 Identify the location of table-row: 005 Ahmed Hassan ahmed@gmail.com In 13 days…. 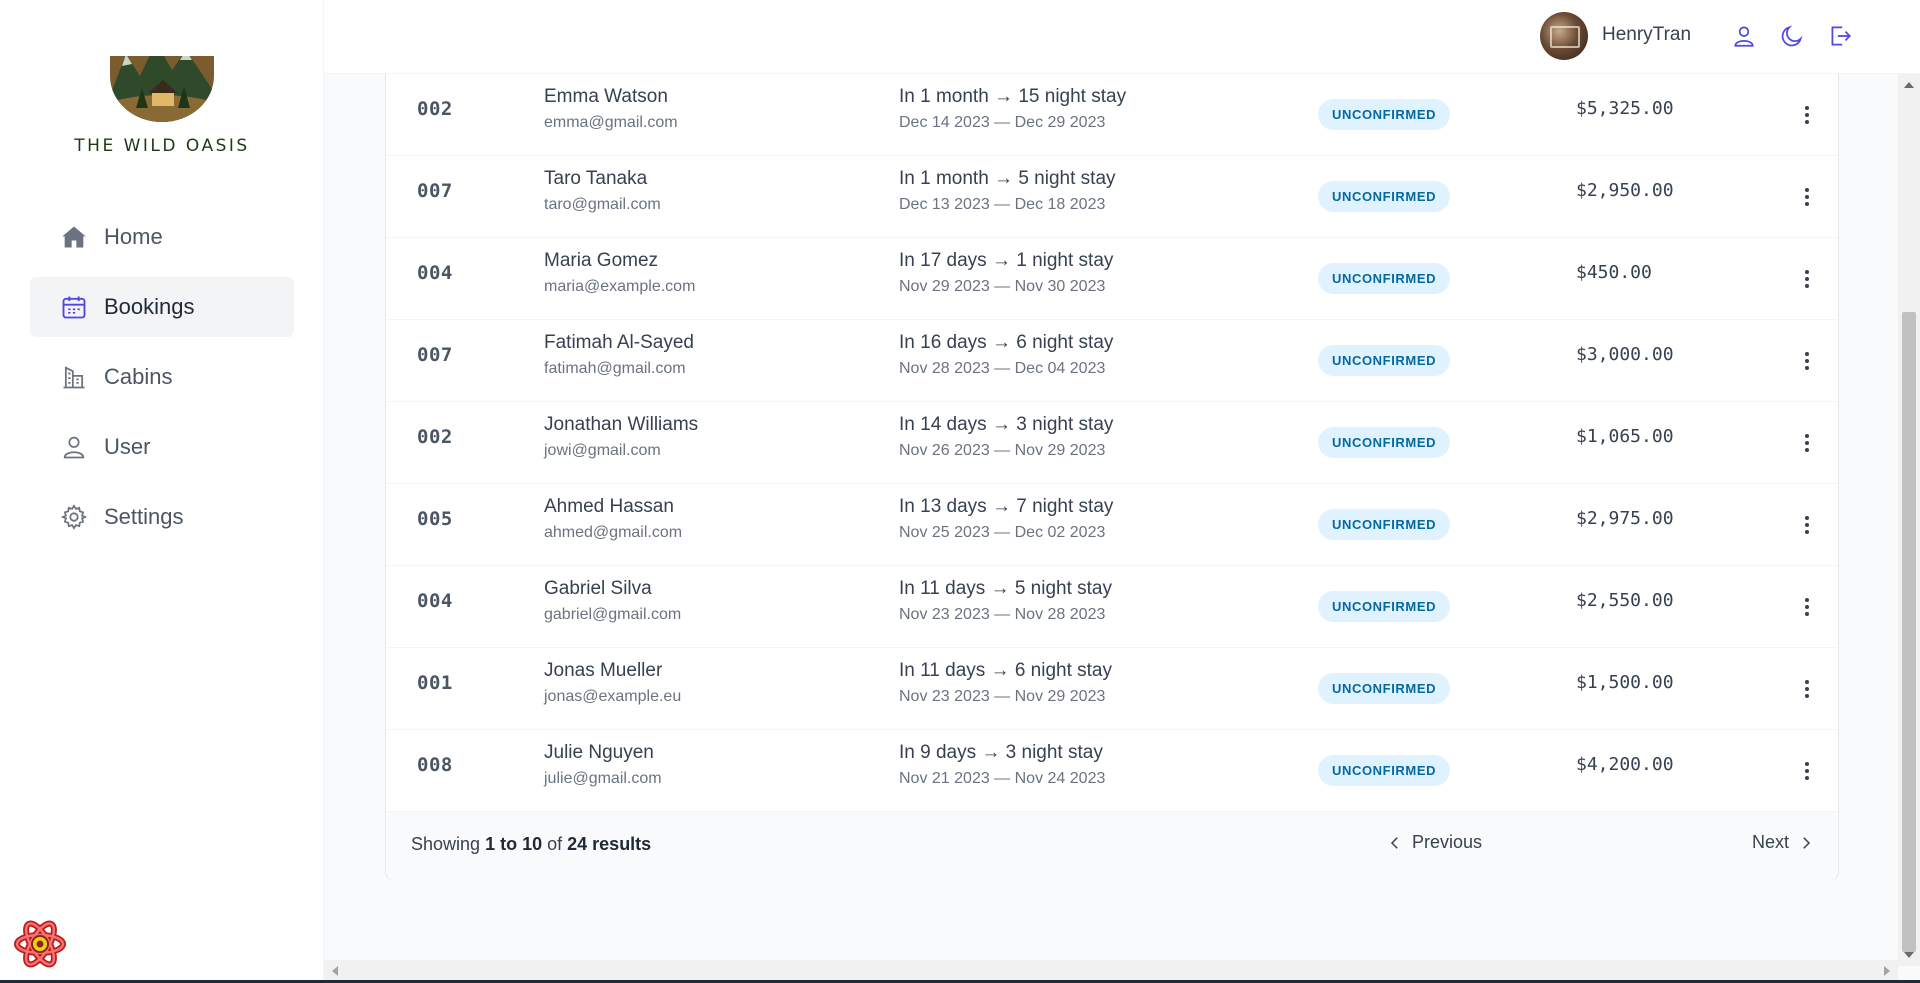
(1112, 525).